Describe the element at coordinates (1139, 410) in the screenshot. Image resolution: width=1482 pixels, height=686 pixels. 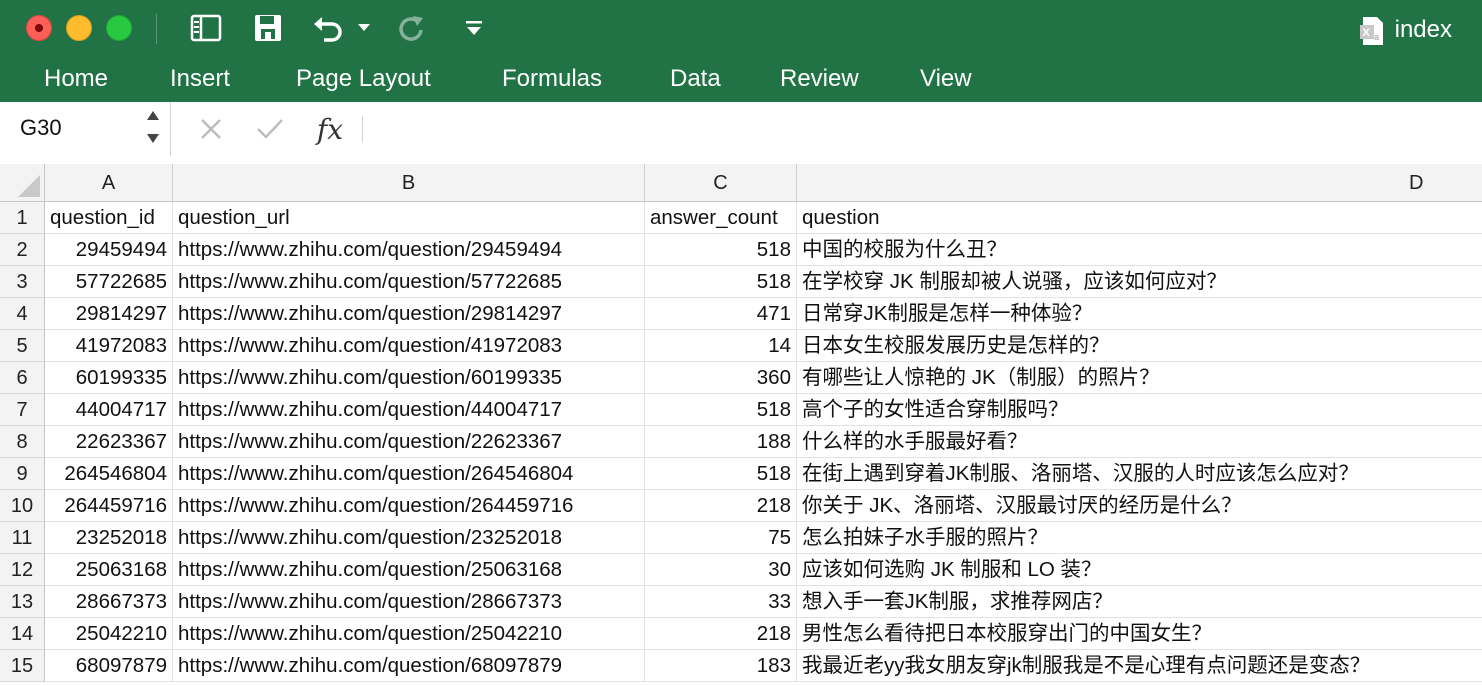
I see `cell-question: 高个子的女性适合穿制服吗？` at that location.